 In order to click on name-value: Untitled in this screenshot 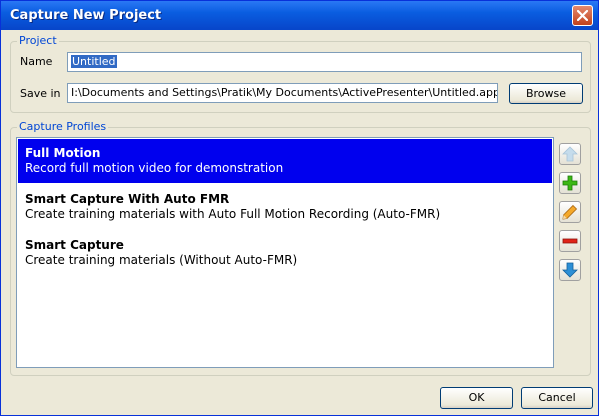, I will do `click(94, 61)`.